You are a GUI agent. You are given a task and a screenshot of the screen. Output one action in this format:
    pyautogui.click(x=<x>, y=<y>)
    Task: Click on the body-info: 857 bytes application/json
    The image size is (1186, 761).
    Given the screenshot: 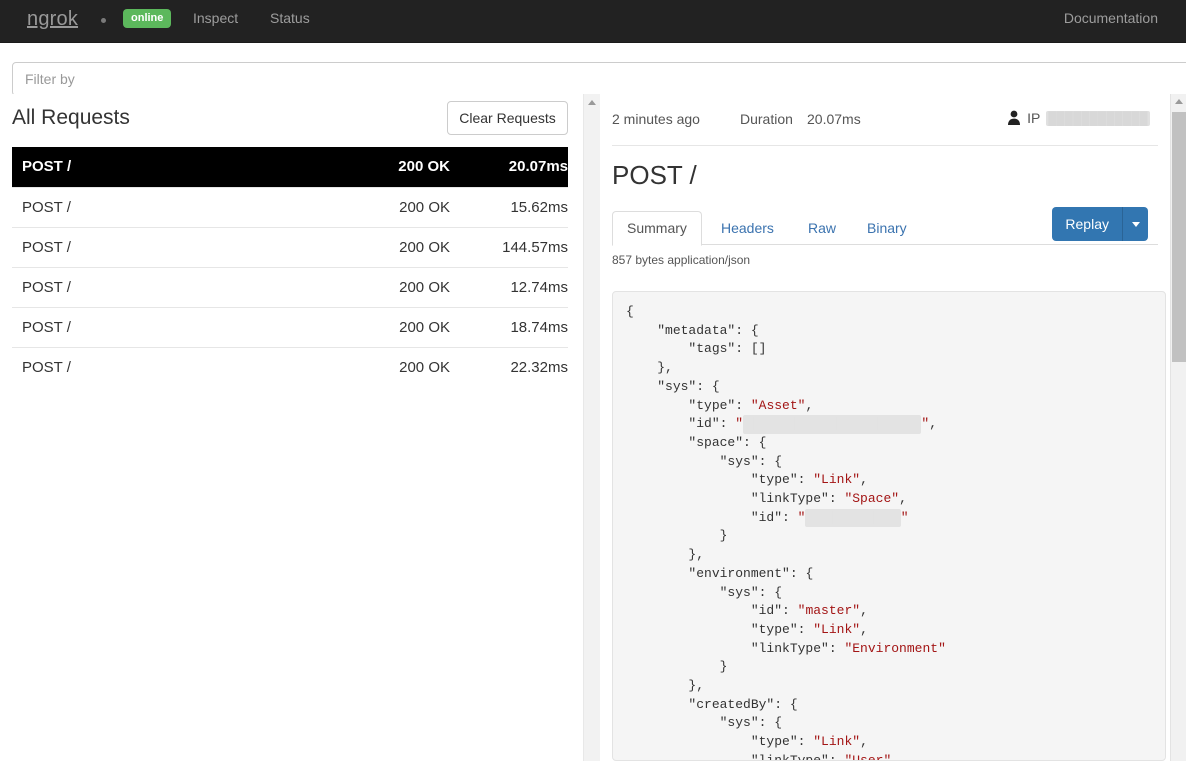 What is the action you would take?
    pyautogui.click(x=681, y=260)
    